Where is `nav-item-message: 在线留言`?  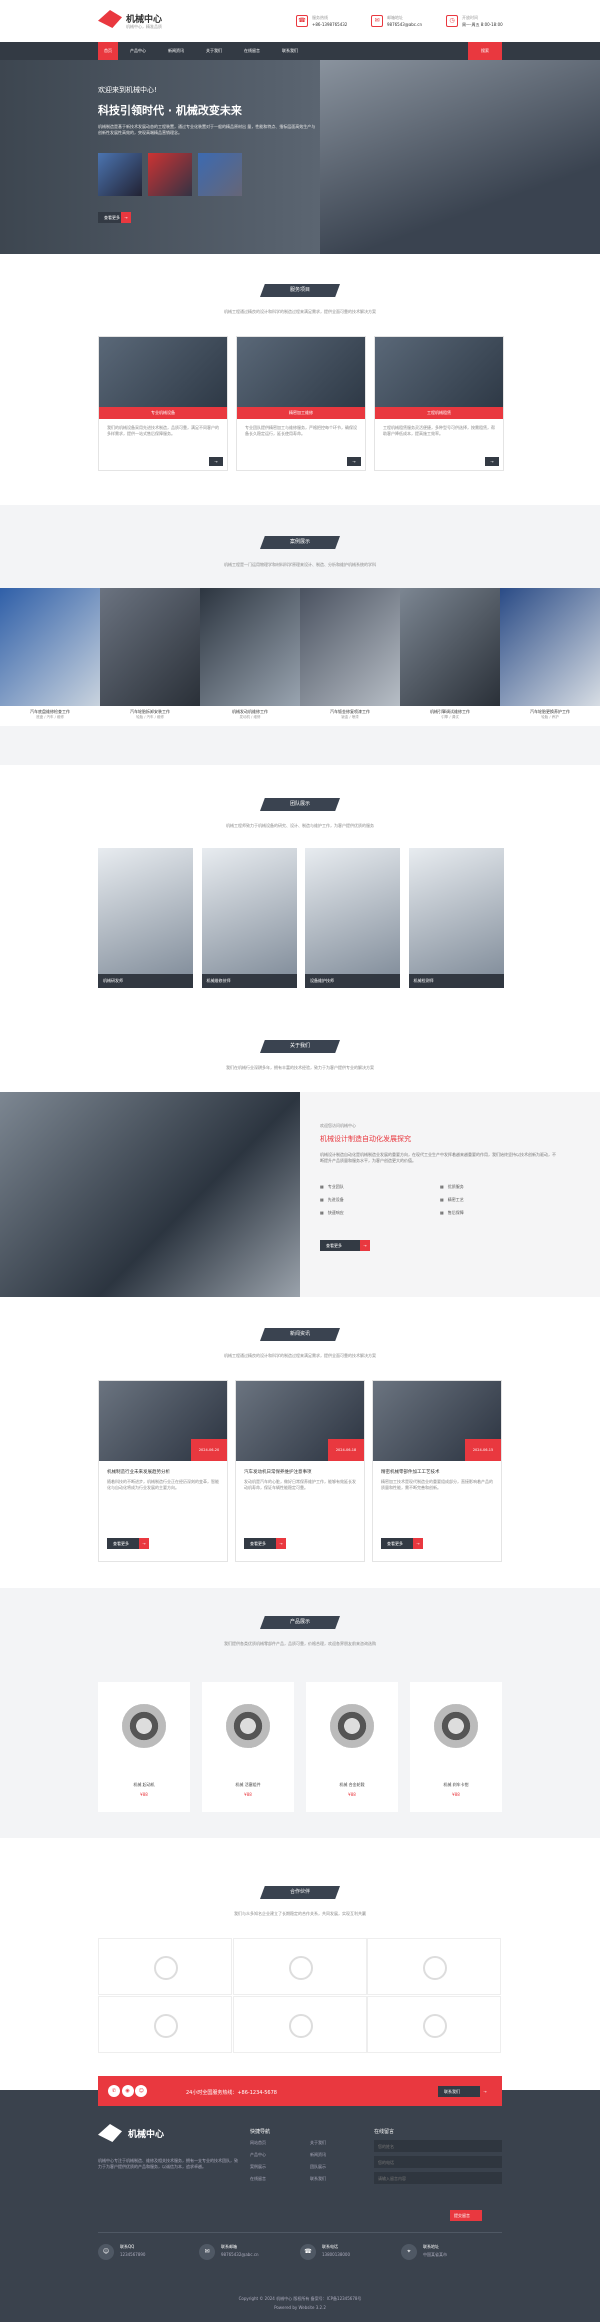 nav-item-message: 在线留言 is located at coordinates (252, 51).